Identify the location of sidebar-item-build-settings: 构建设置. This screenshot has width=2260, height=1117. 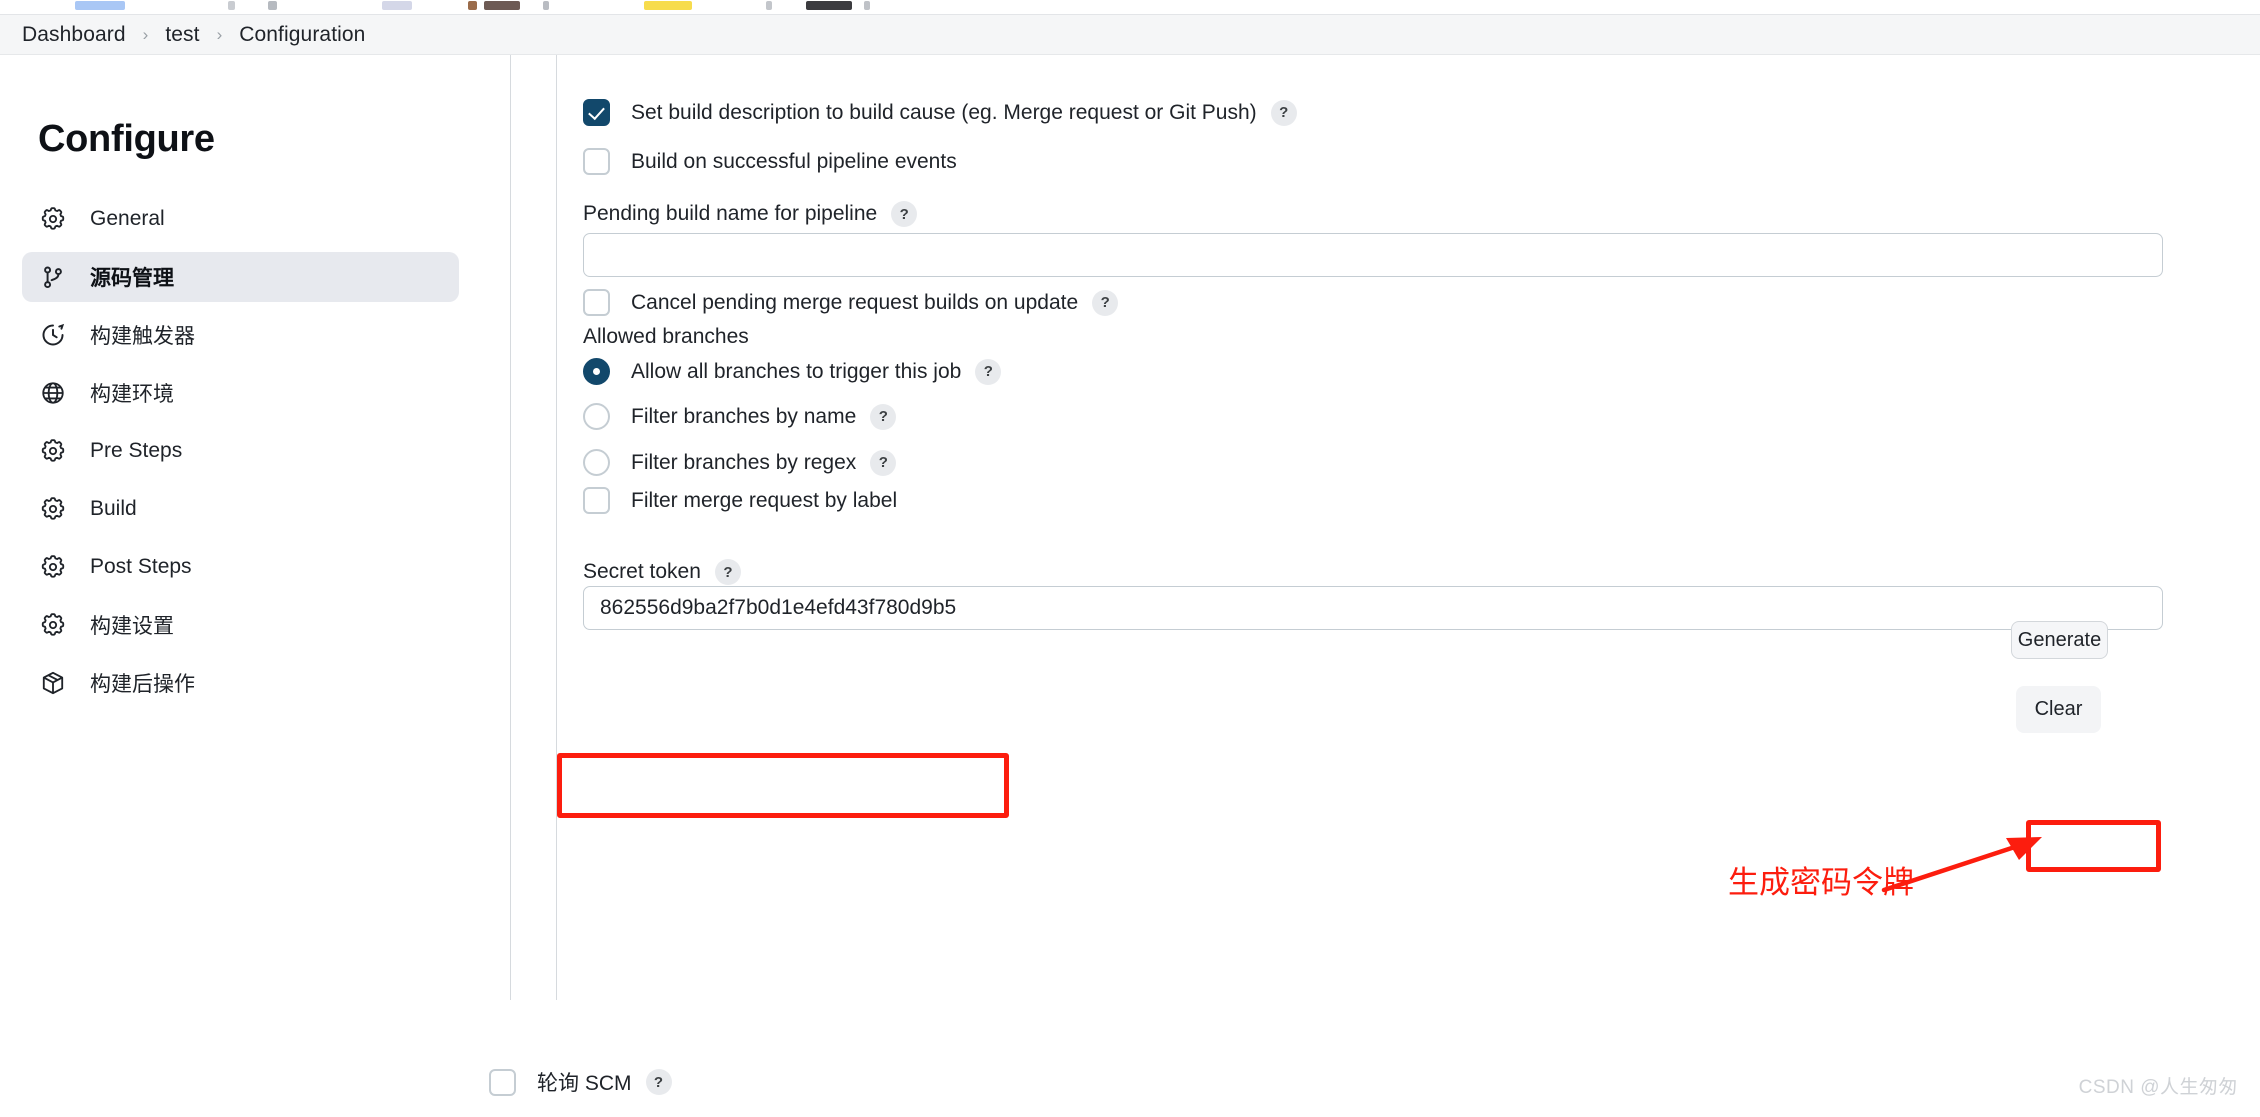
(240, 625).